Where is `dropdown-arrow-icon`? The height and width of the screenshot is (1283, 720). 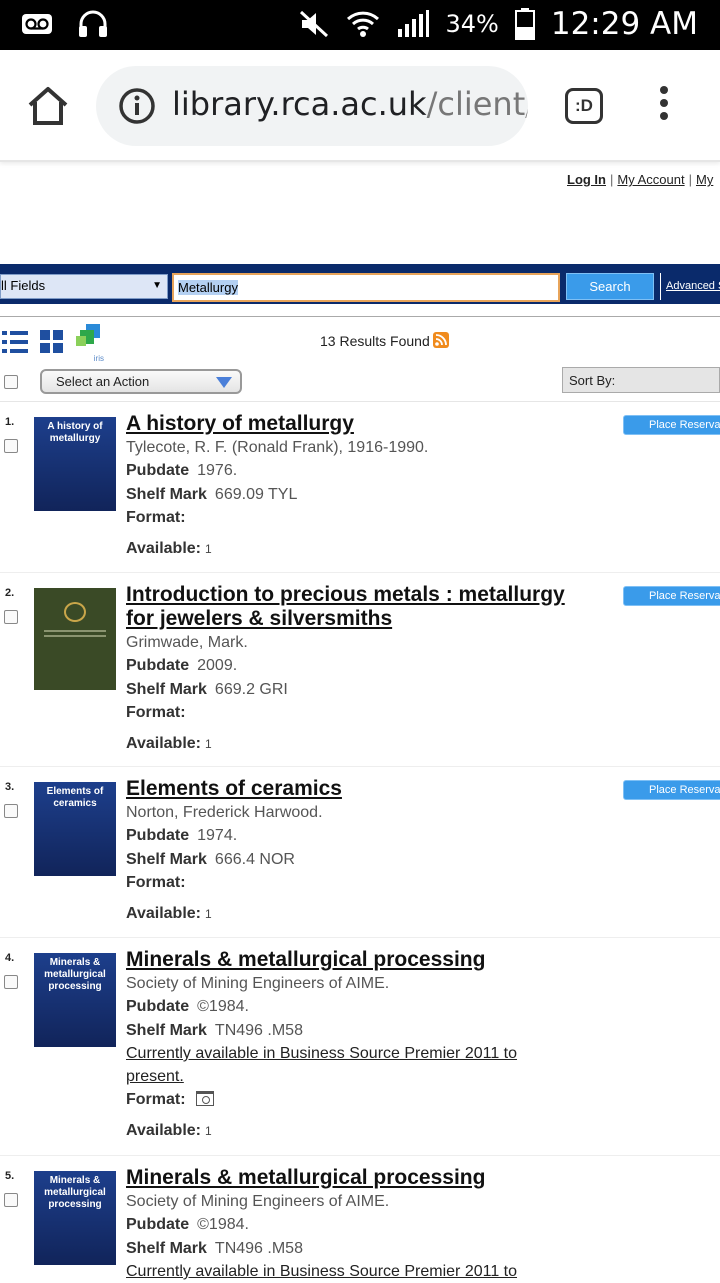 dropdown-arrow-icon is located at coordinates (224, 382).